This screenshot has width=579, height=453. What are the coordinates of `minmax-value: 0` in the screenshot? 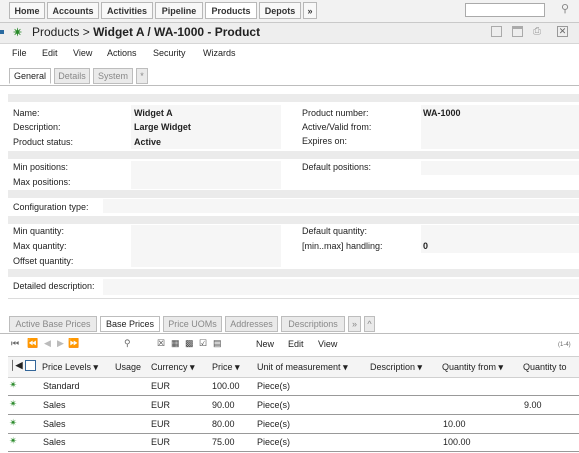 It's located at (425, 246).